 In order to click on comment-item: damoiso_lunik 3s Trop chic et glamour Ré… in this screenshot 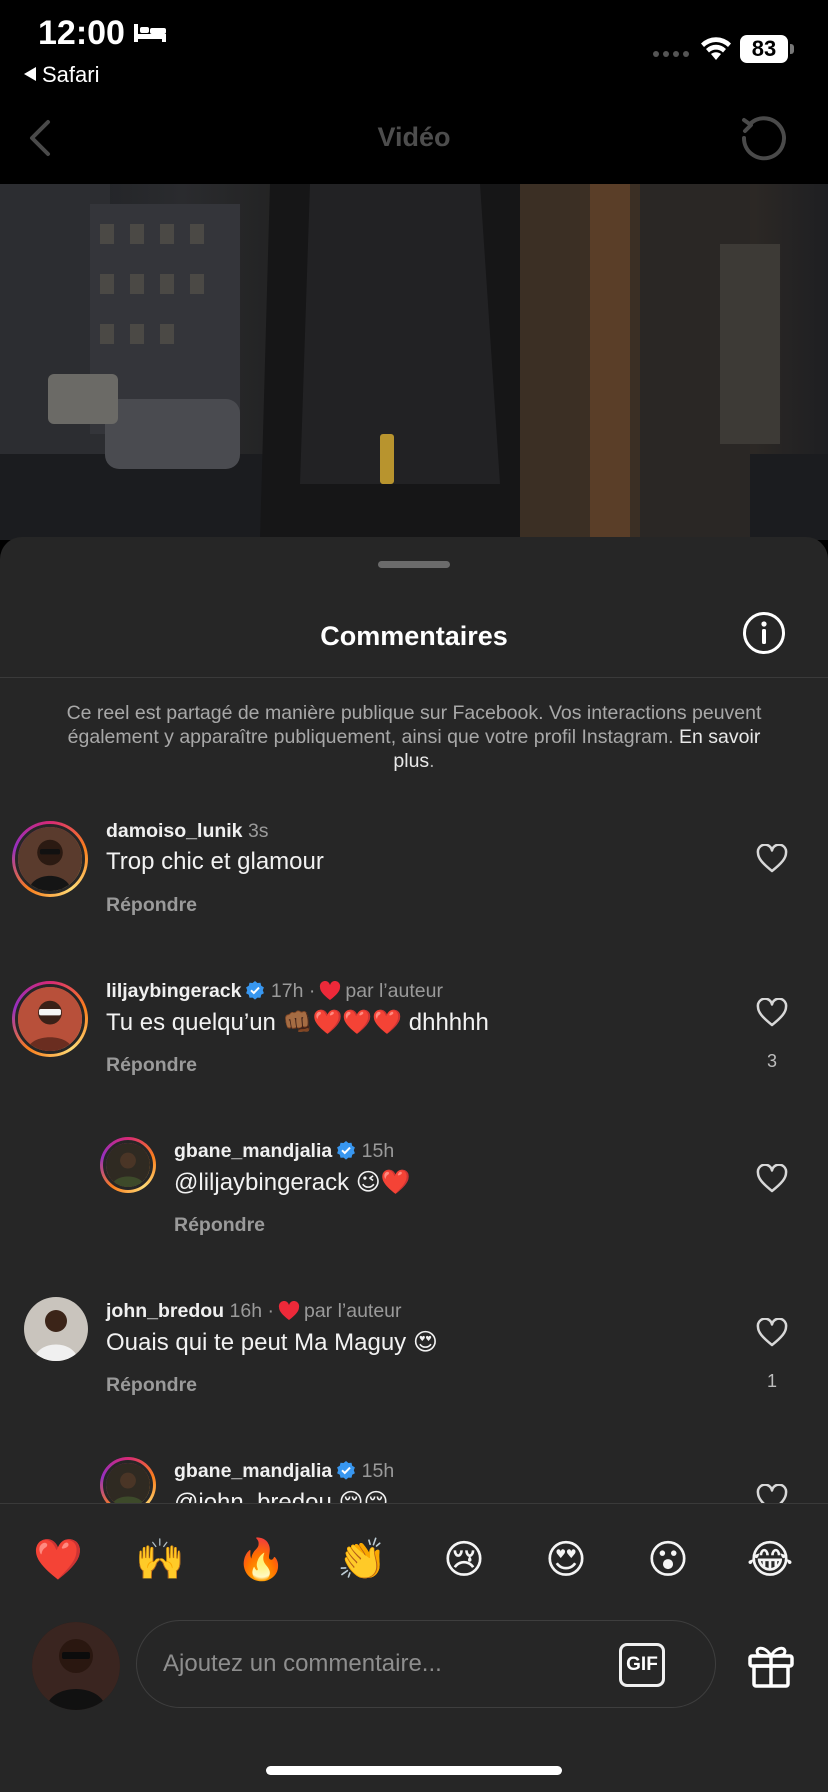, I will do `click(414, 875)`.